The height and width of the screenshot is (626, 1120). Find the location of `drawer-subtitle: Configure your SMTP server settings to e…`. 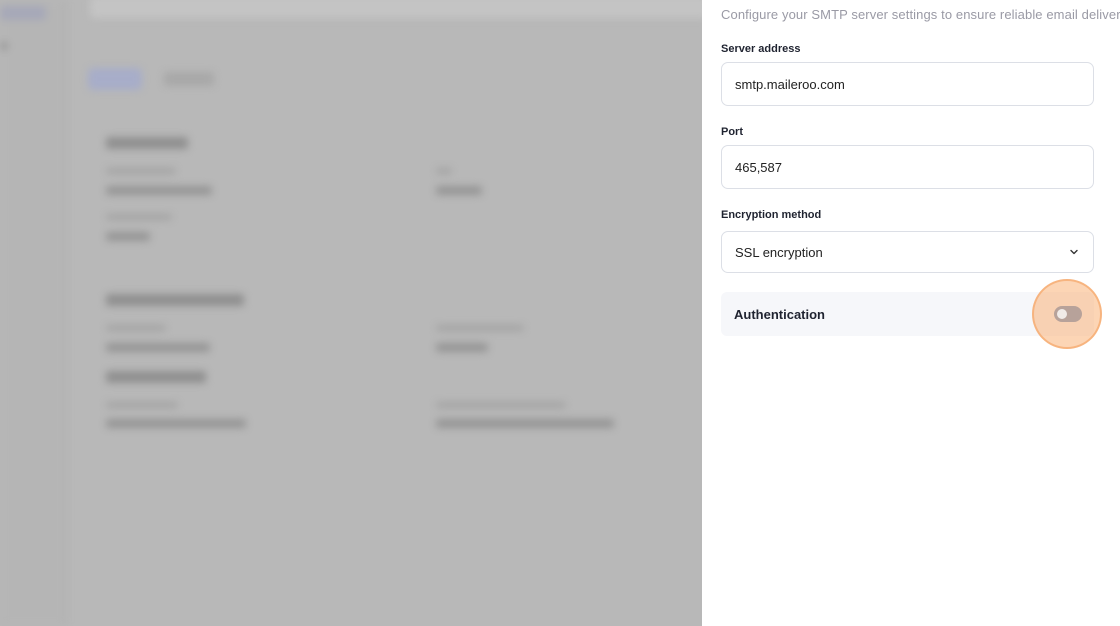

drawer-subtitle: Configure your SMTP server settings to e… is located at coordinates (920, 14).